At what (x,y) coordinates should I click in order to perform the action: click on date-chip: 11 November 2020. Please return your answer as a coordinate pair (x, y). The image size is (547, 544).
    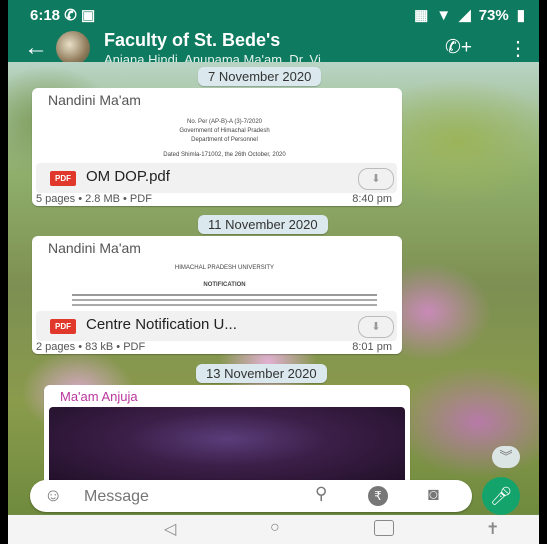
    Looking at the image, I should click on (263, 224).